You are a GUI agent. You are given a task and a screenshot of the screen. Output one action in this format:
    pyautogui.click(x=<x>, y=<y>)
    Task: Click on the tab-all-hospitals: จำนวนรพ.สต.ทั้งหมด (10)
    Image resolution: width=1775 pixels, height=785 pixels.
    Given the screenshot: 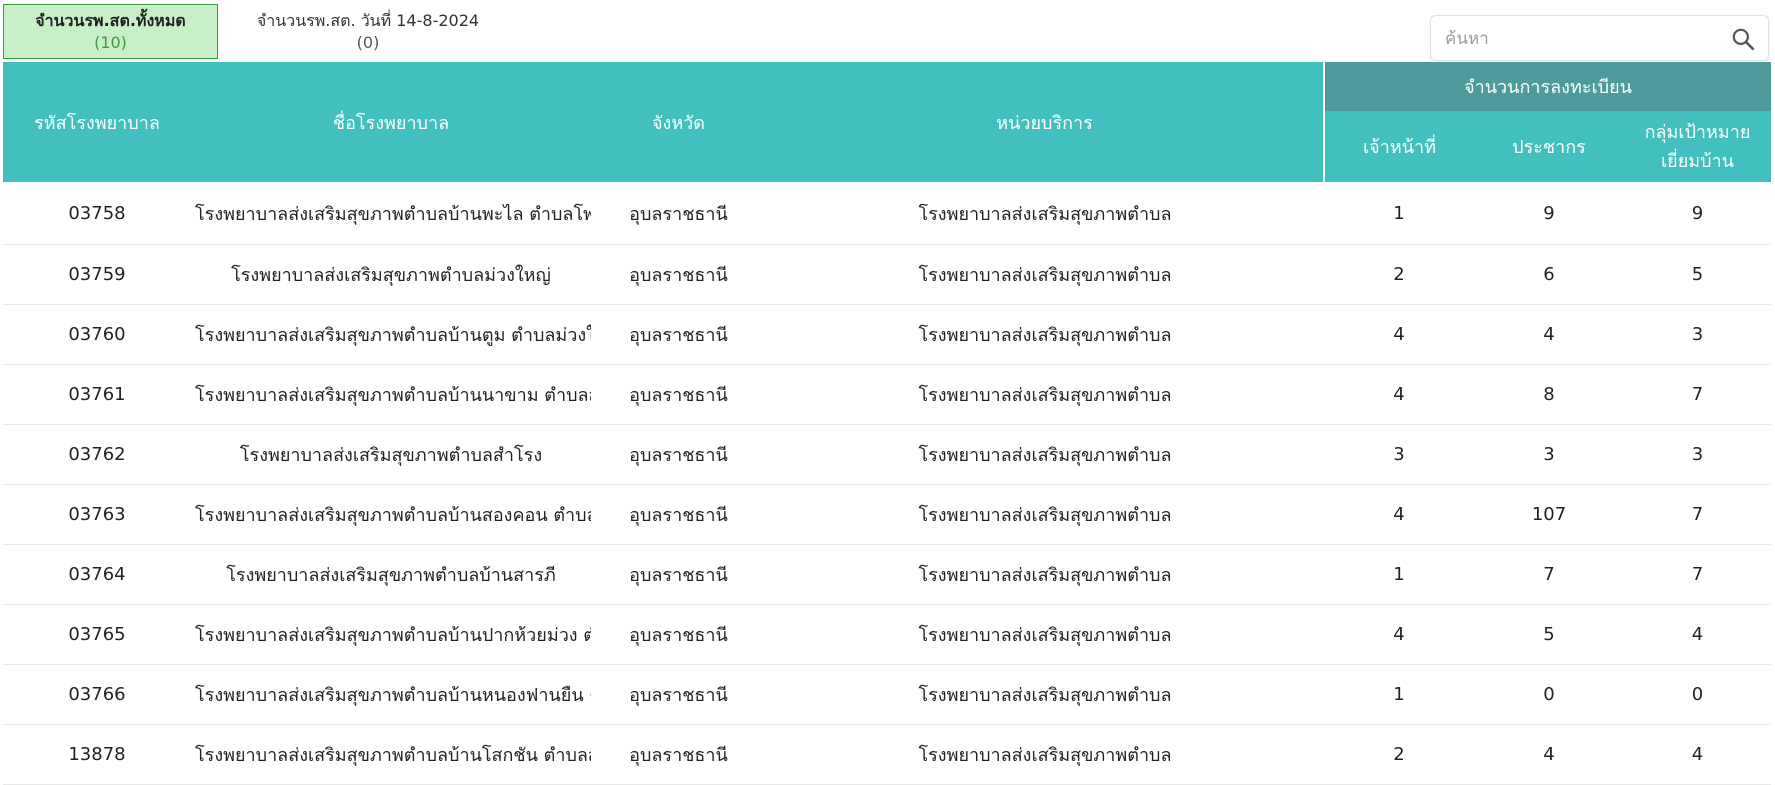 What is the action you would take?
    pyautogui.click(x=110, y=31)
    